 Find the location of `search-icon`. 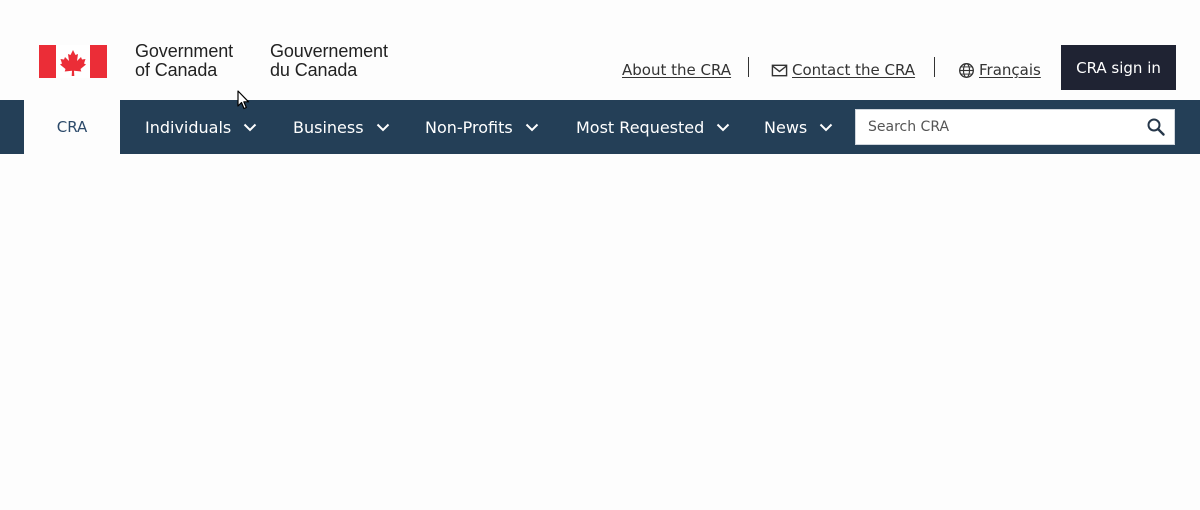

search-icon is located at coordinates (1156, 127).